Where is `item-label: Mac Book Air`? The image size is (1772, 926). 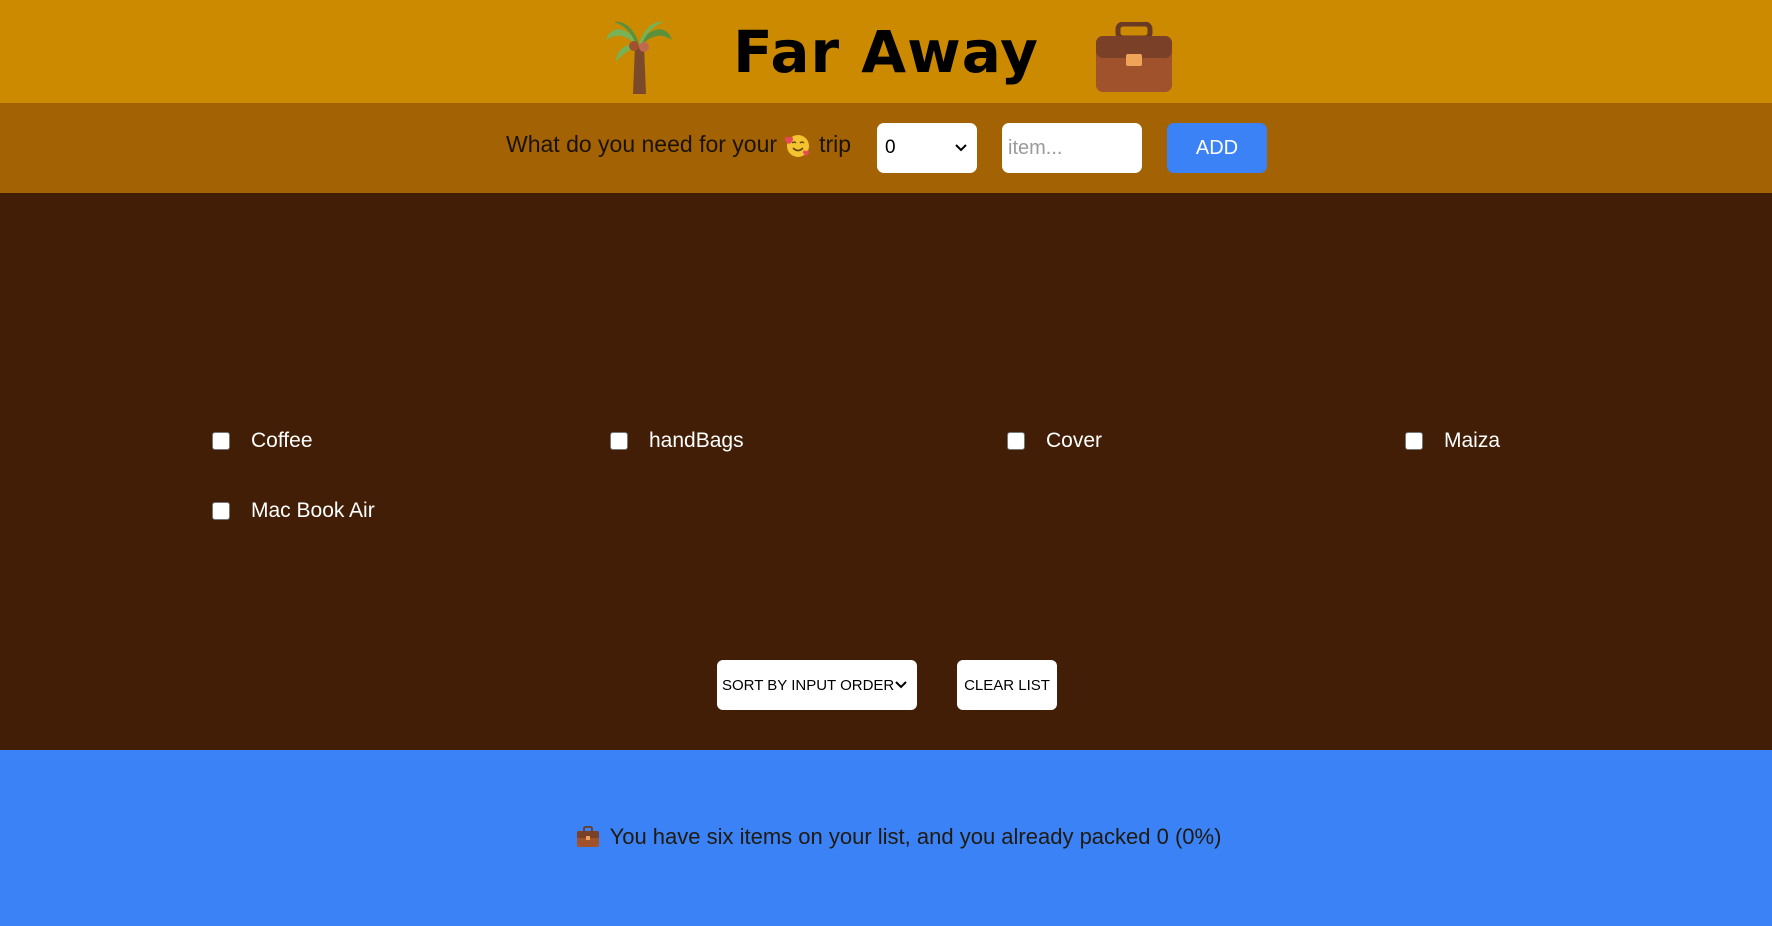 item-label: Mac Book Air is located at coordinates (313, 510).